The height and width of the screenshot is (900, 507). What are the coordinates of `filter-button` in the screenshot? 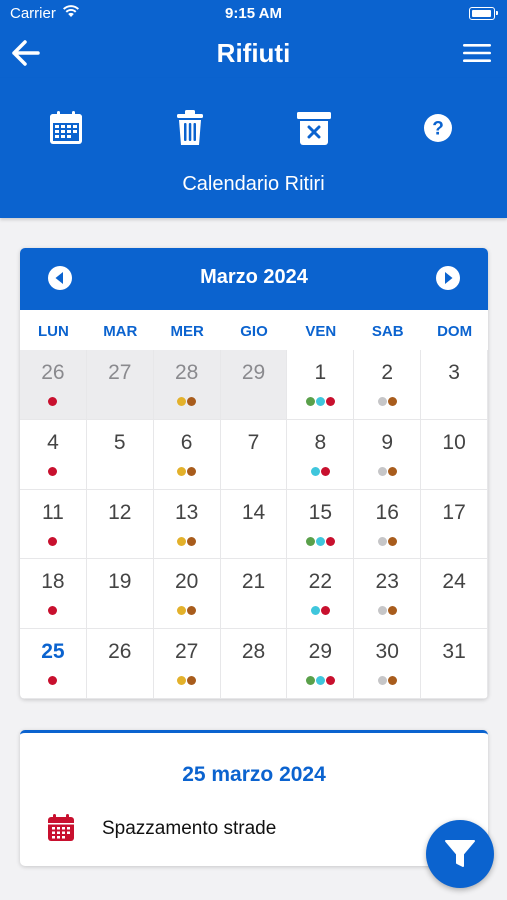 It's located at (460, 854).